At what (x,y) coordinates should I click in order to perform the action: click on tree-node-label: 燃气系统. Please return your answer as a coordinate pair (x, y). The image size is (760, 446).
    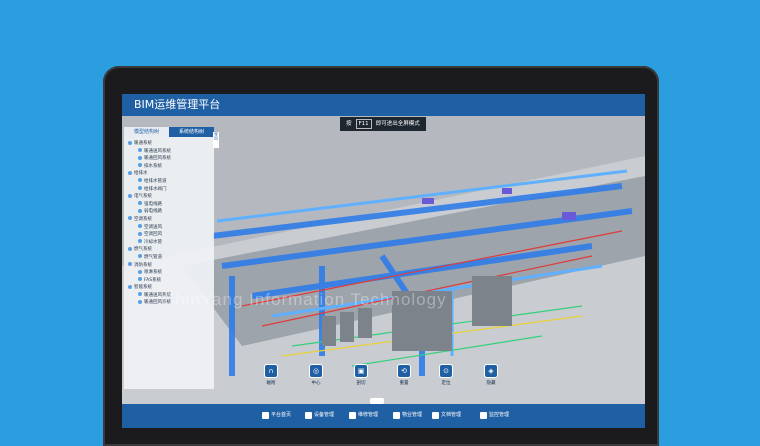
    Looking at the image, I should click on (143, 250).